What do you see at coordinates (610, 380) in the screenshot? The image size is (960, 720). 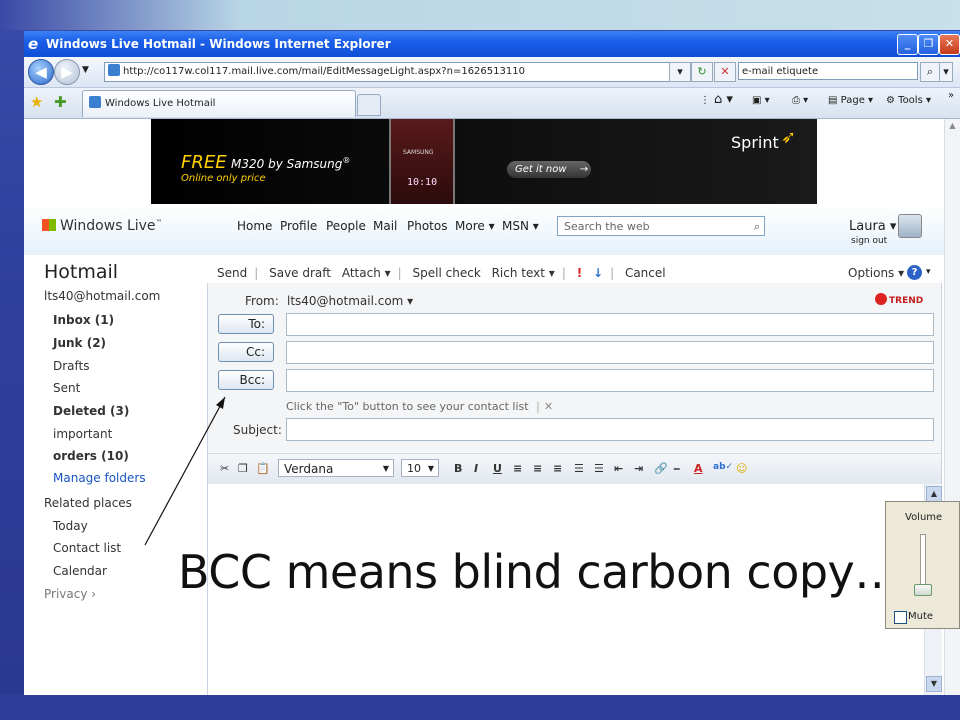 I see `bcc-field` at bounding box center [610, 380].